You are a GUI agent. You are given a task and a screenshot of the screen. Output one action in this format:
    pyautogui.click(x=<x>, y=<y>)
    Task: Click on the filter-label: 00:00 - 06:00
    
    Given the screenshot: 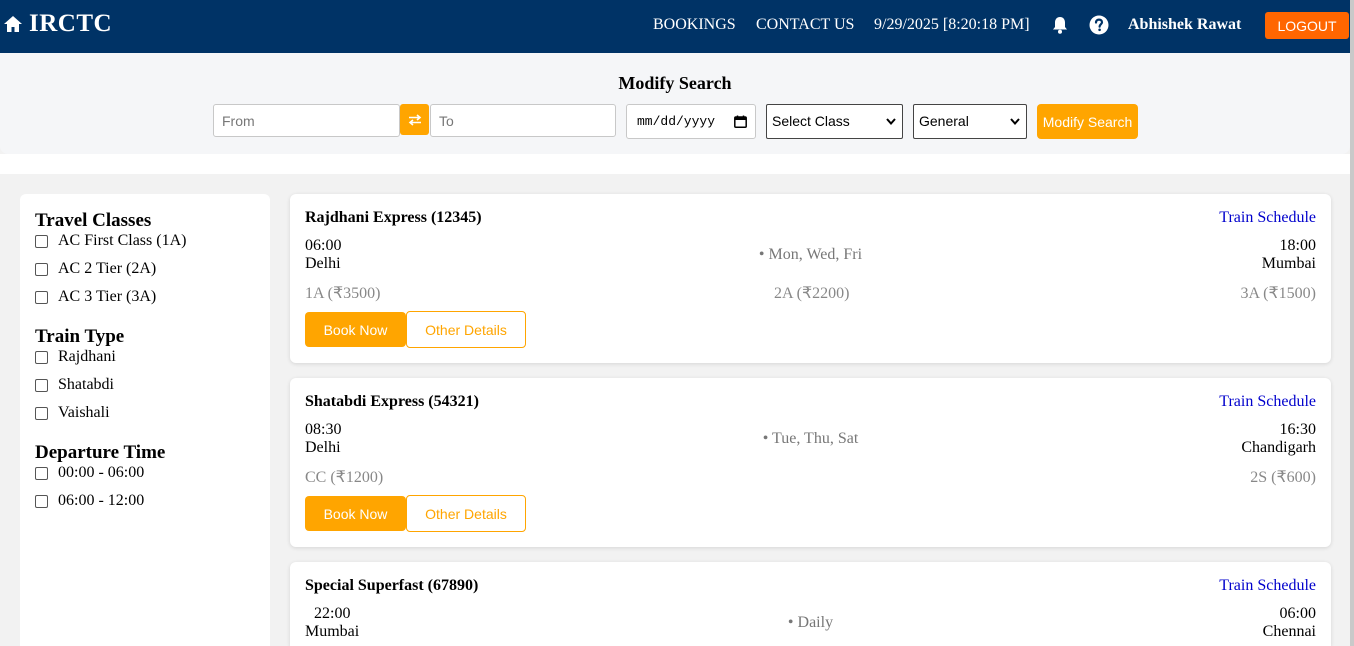 What is the action you would take?
    pyautogui.click(x=101, y=472)
    